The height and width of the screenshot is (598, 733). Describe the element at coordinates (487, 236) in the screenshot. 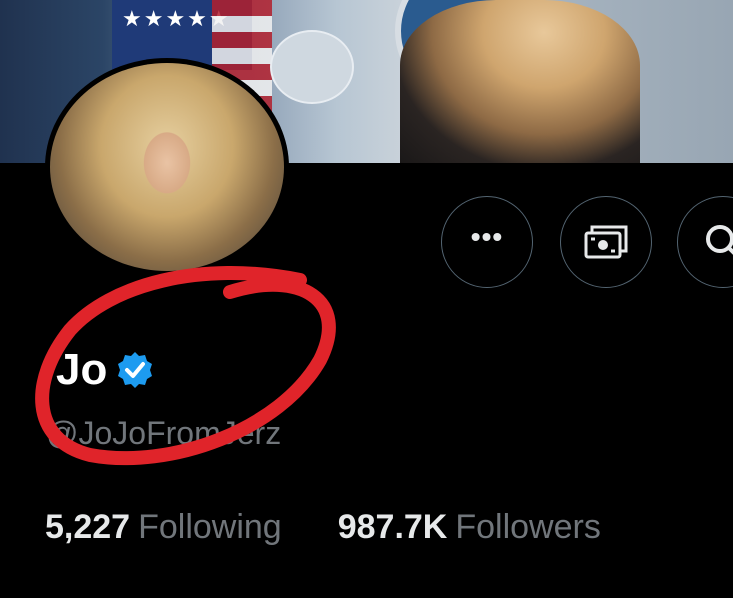

I see `more-horizontal-icon: •••` at that location.